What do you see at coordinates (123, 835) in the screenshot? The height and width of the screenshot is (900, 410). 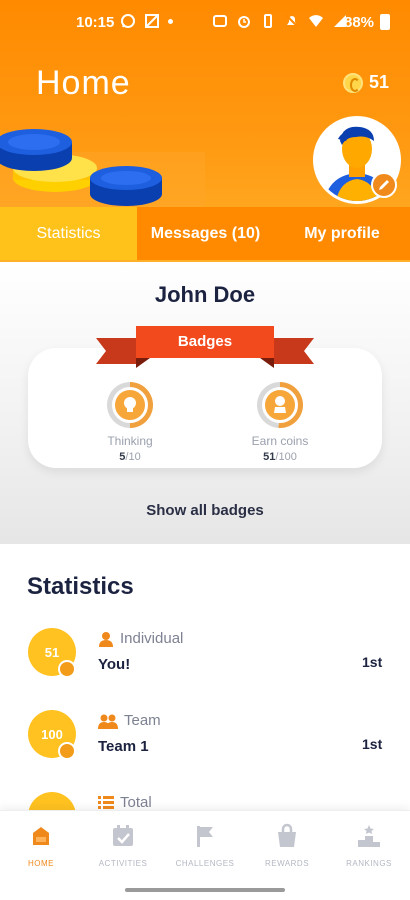 I see `calendar-check-icon` at bounding box center [123, 835].